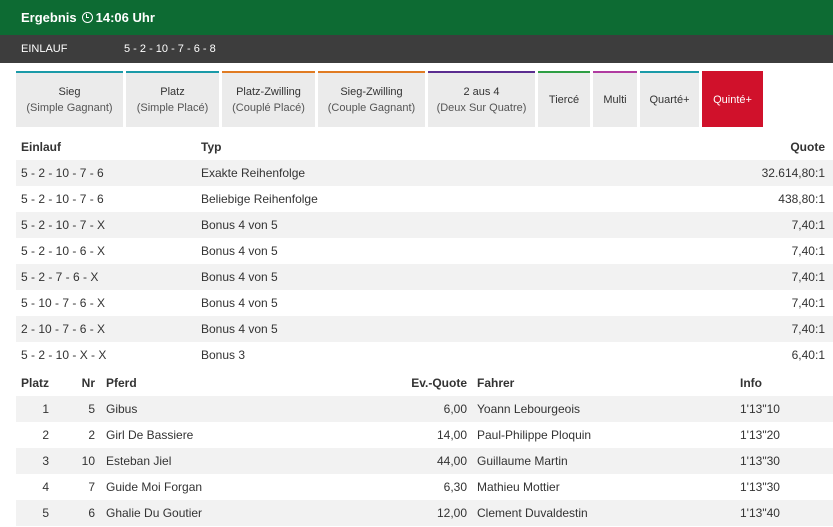 Image resolution: width=833 pixels, height=527 pixels. I want to click on tab-sublabel: (Deux Sur Quatre), so click(481, 108).